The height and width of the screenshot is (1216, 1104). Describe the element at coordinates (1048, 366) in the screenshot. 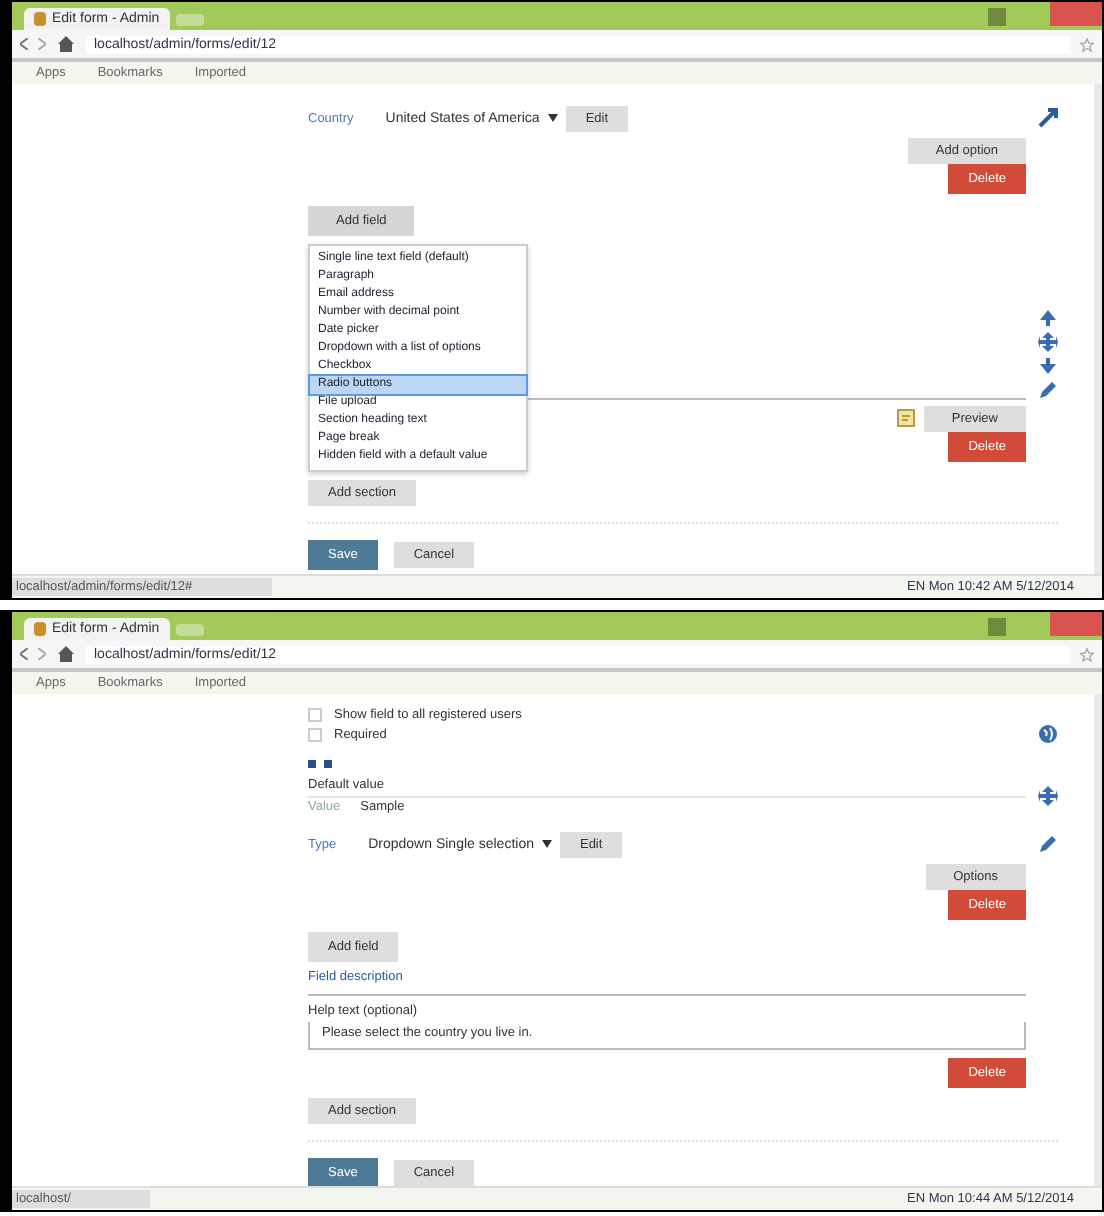

I see `arrow-down-icon` at that location.